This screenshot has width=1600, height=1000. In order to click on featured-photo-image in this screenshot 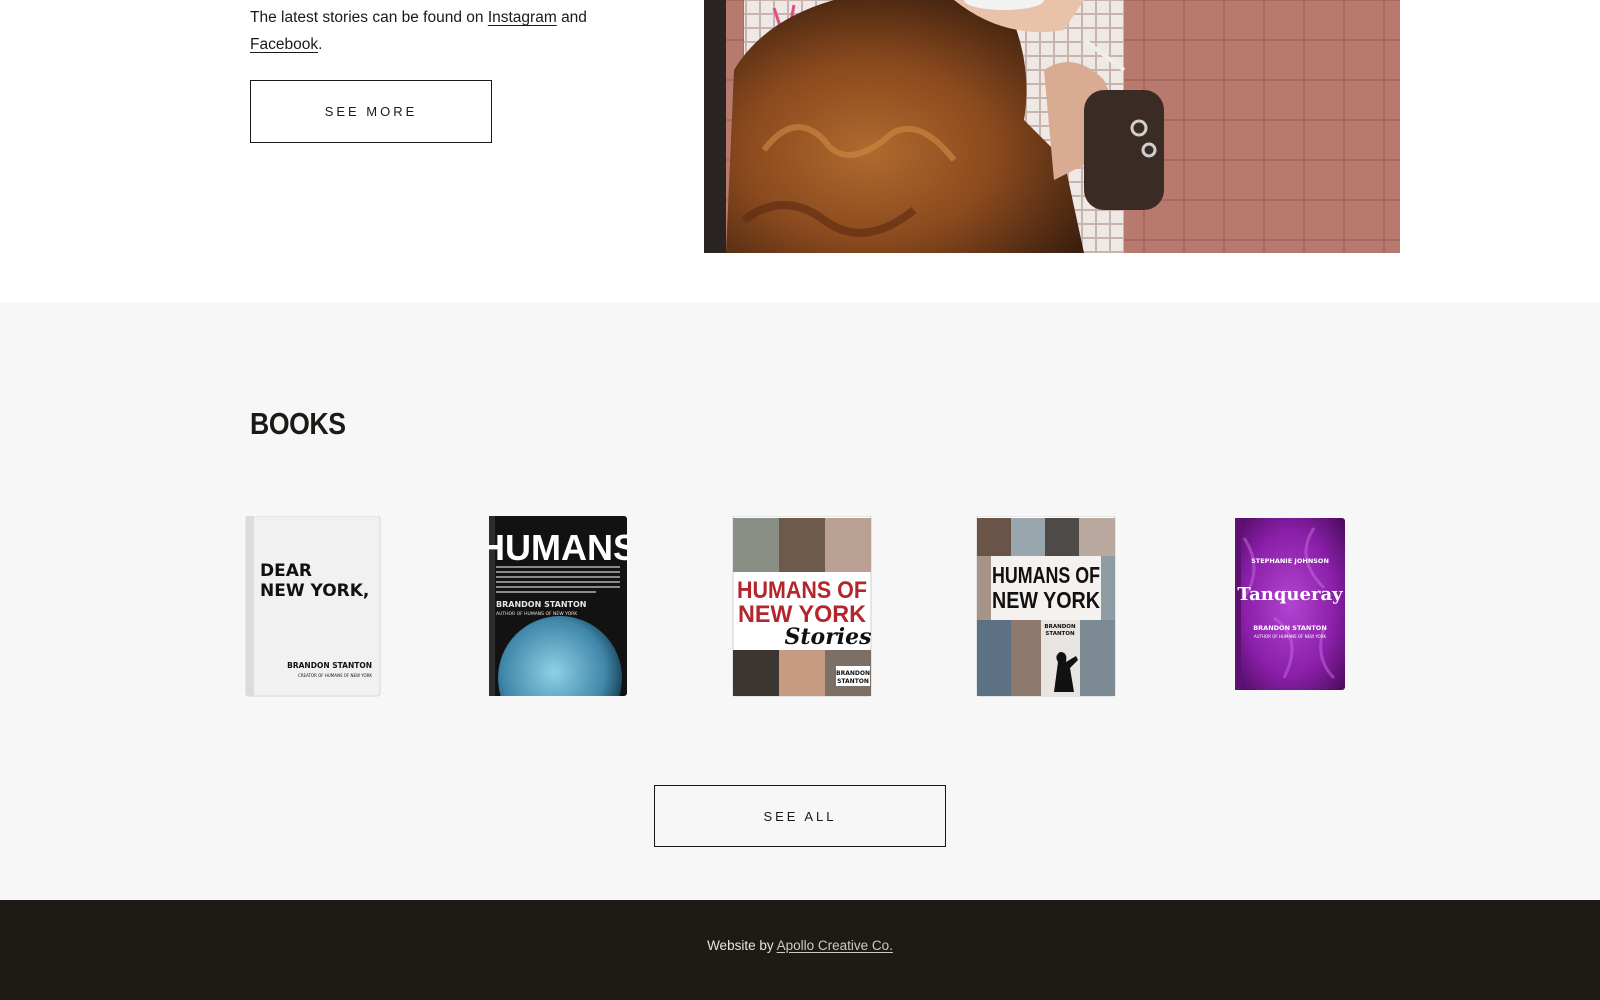, I will do `click(1052, 126)`.